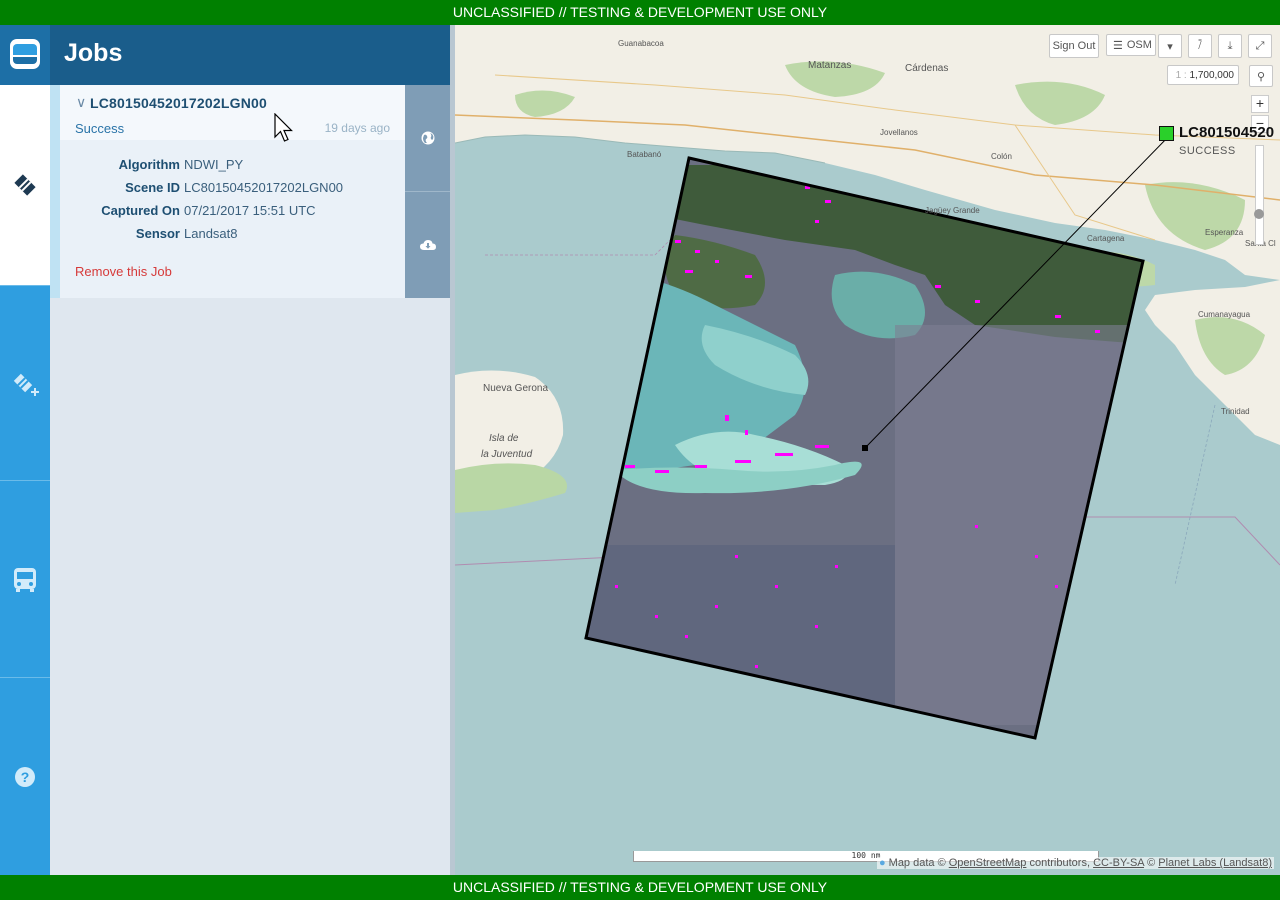 The image size is (1280, 900). Describe the element at coordinates (1059, 863) in the screenshot. I see `attribution-text: contributors,` at that location.